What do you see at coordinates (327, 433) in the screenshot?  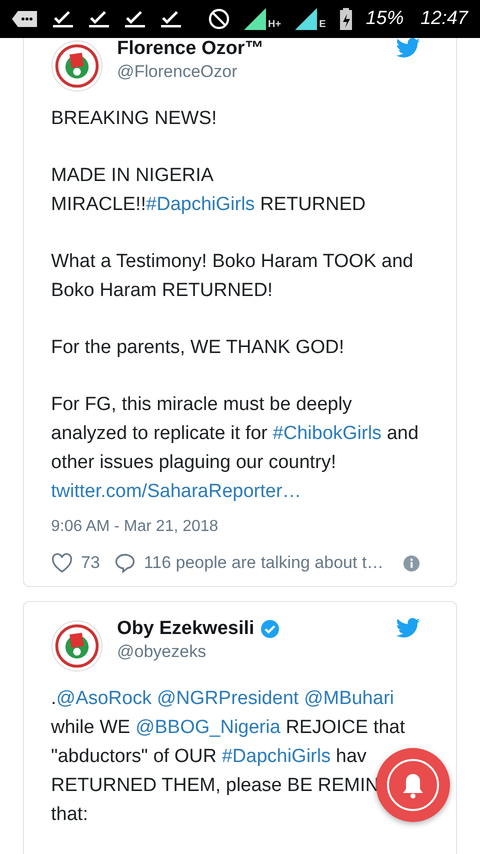 I see `tweet-link: #ChibokGirls` at bounding box center [327, 433].